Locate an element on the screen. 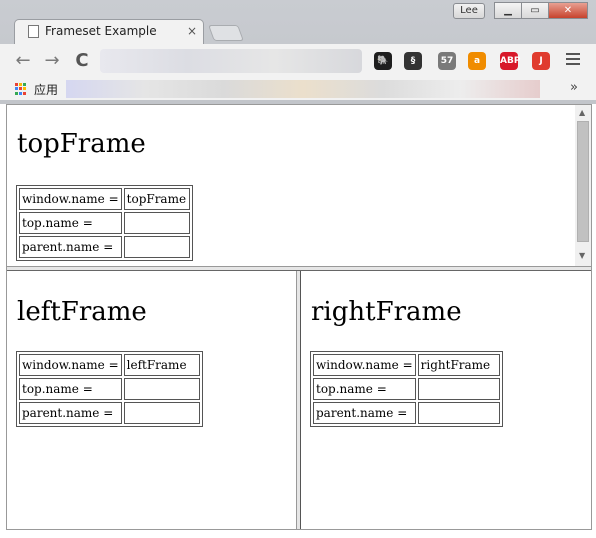  gesture-icon: § is located at coordinates (413, 61).